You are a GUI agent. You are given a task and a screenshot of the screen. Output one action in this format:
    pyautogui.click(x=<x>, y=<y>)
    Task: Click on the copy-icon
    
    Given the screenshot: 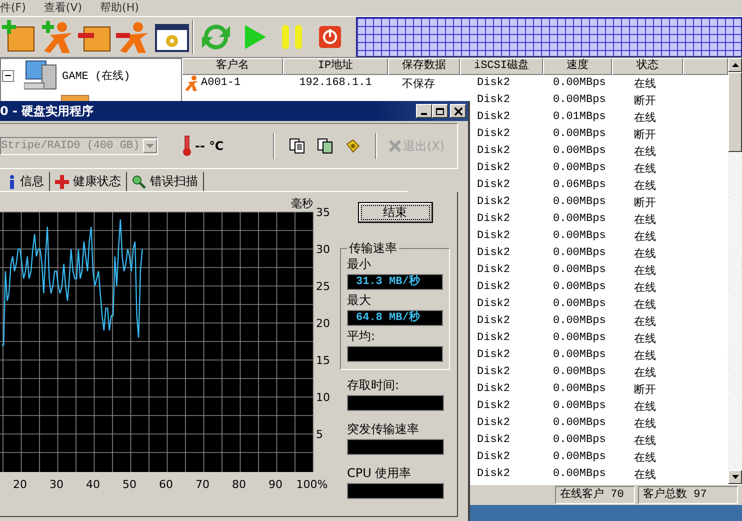 What is the action you would take?
    pyautogui.click(x=297, y=146)
    